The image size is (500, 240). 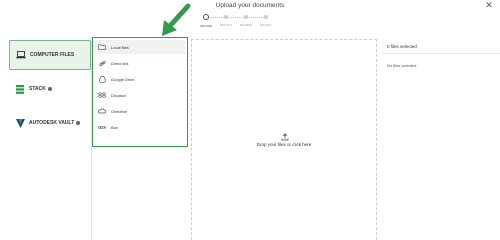 What do you see at coordinates (226, 25) in the screenshot?
I see `step-label: DETAILS` at bounding box center [226, 25].